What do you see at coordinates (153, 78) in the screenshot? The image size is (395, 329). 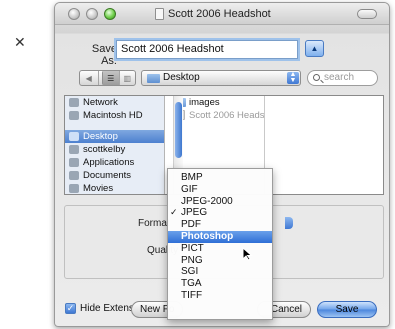 I see `desktop-folder-icon` at bounding box center [153, 78].